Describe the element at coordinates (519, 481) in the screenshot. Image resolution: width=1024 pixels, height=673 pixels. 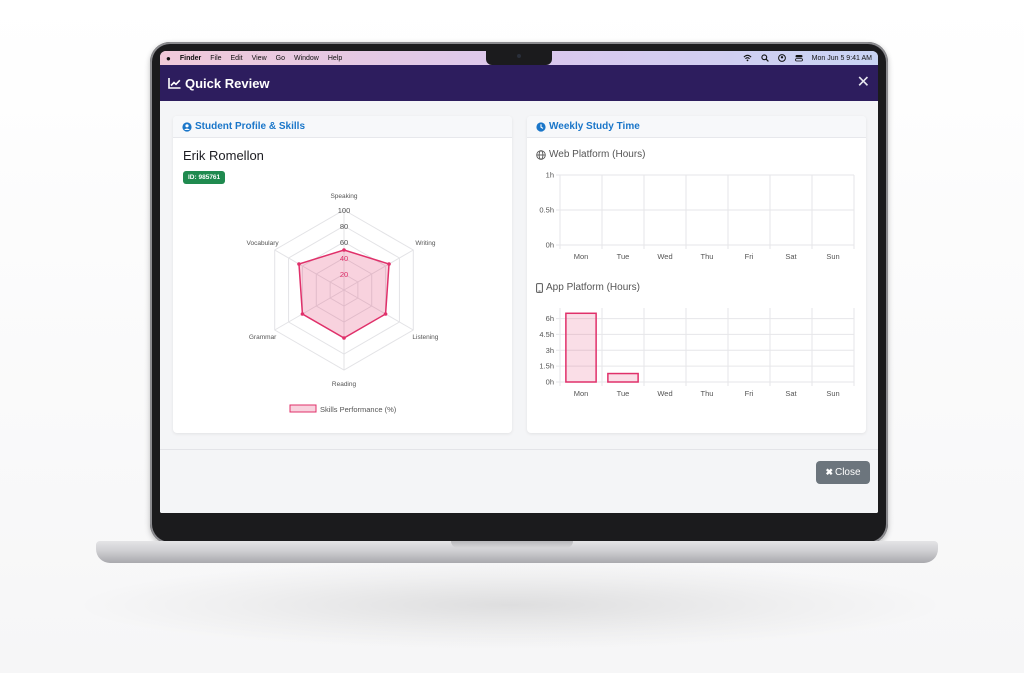
I see `modal-footer: ✖ Close` at that location.